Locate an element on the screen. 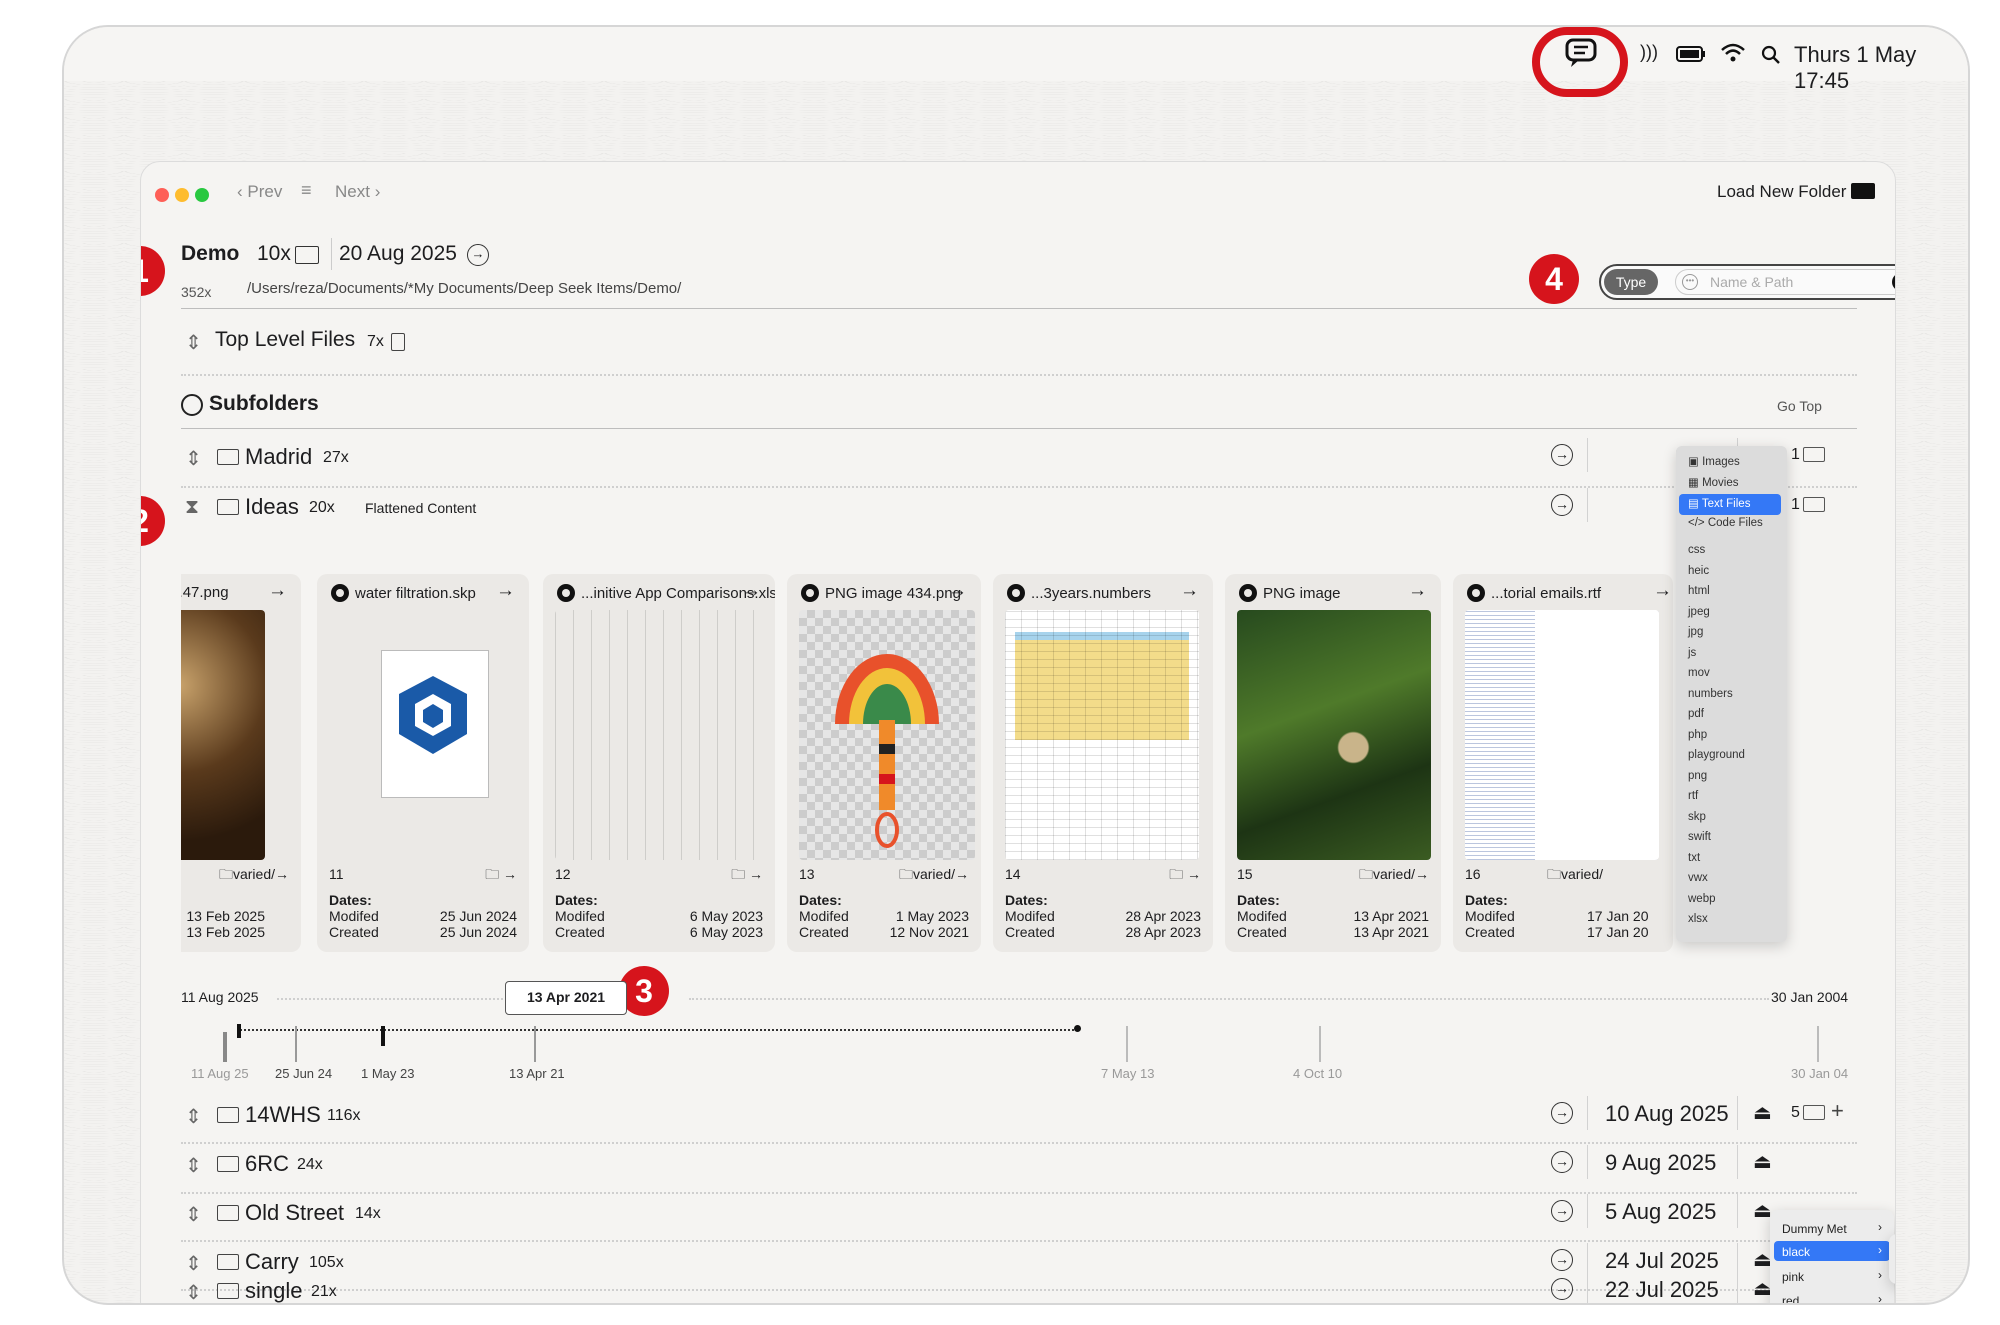  menu-item-movies: ▦ Movies is located at coordinates (1713, 482).